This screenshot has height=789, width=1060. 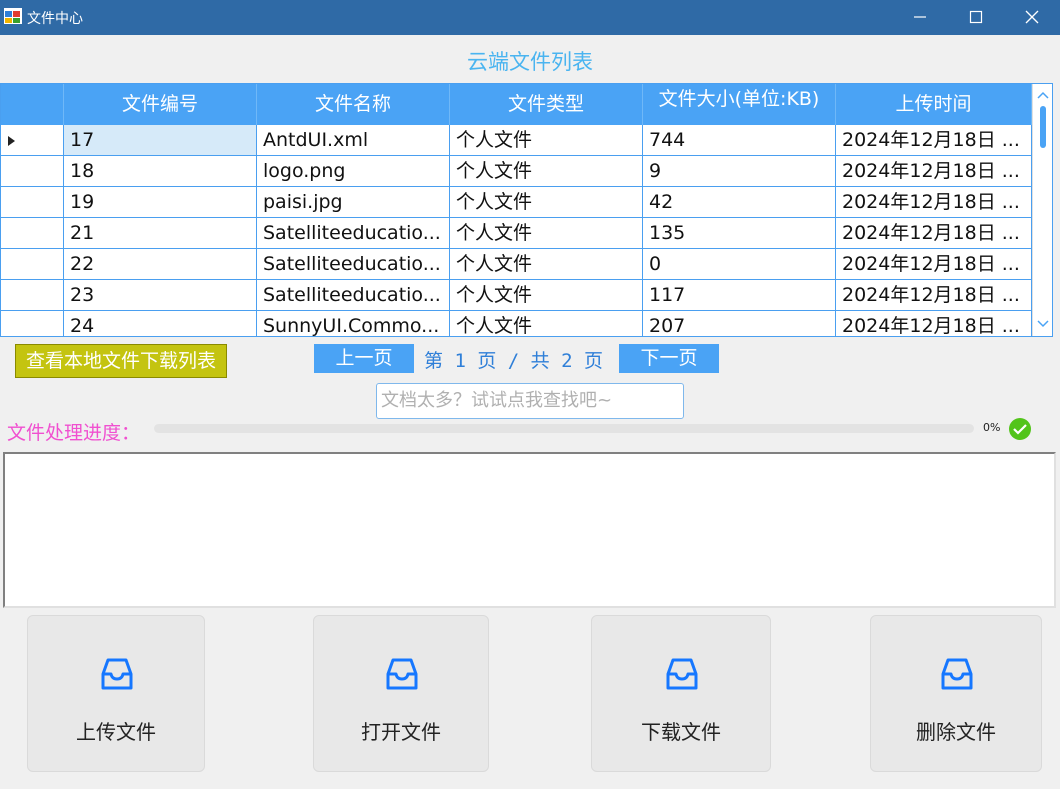 I want to click on column-header-id: 文件编号, so click(x=160, y=104).